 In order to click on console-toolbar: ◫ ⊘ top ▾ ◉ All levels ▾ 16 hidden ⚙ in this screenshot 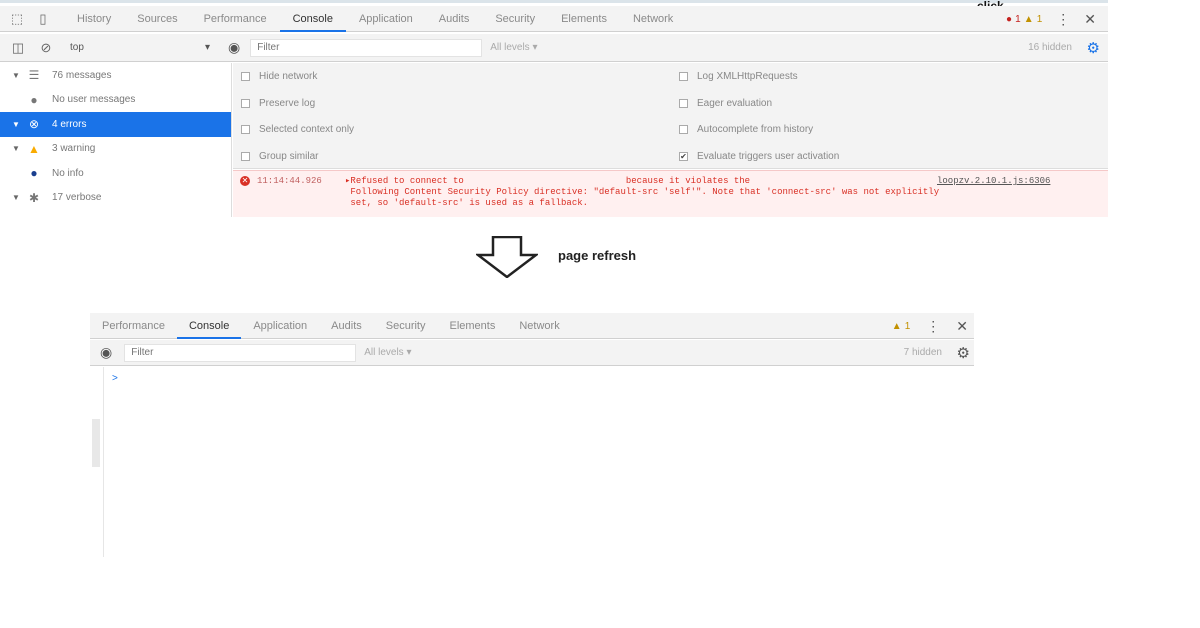, I will do `click(554, 48)`.